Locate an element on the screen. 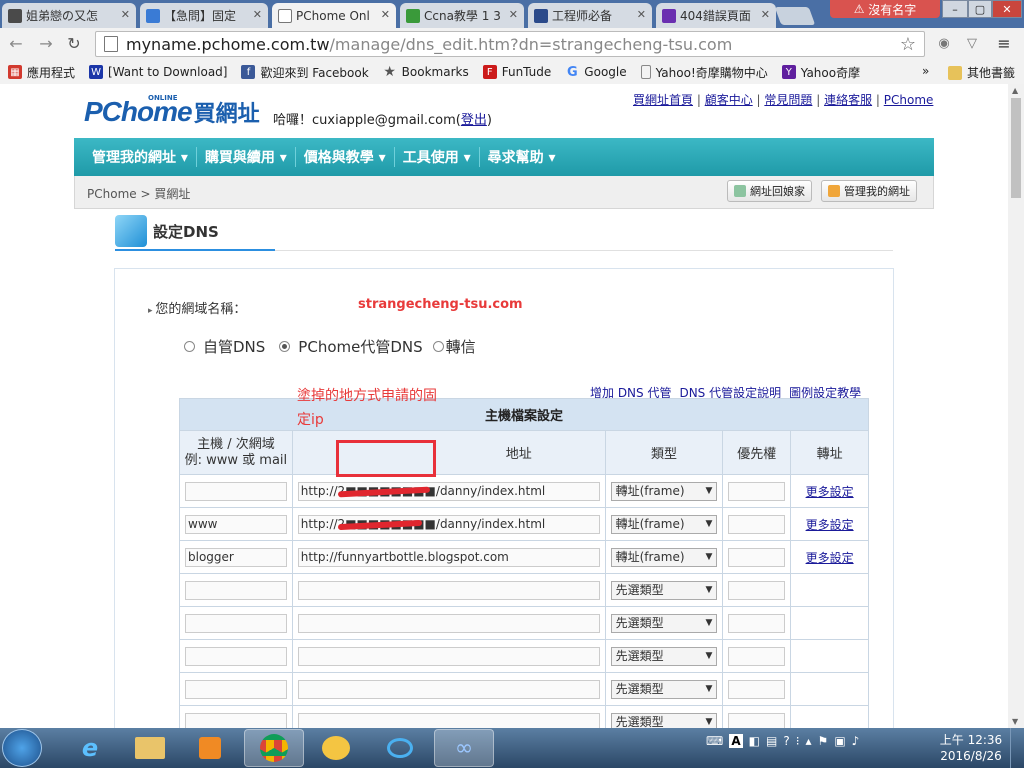 The width and height of the screenshot is (1024, 768). media-player-icon is located at coordinates (210, 748).